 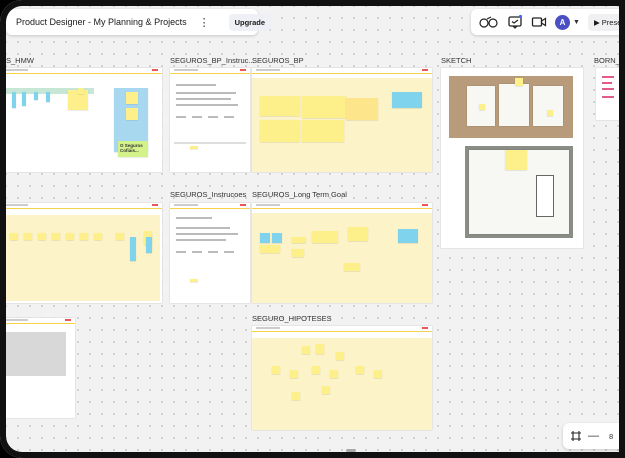 I want to click on frame-notes, so click(x=37, y=368).